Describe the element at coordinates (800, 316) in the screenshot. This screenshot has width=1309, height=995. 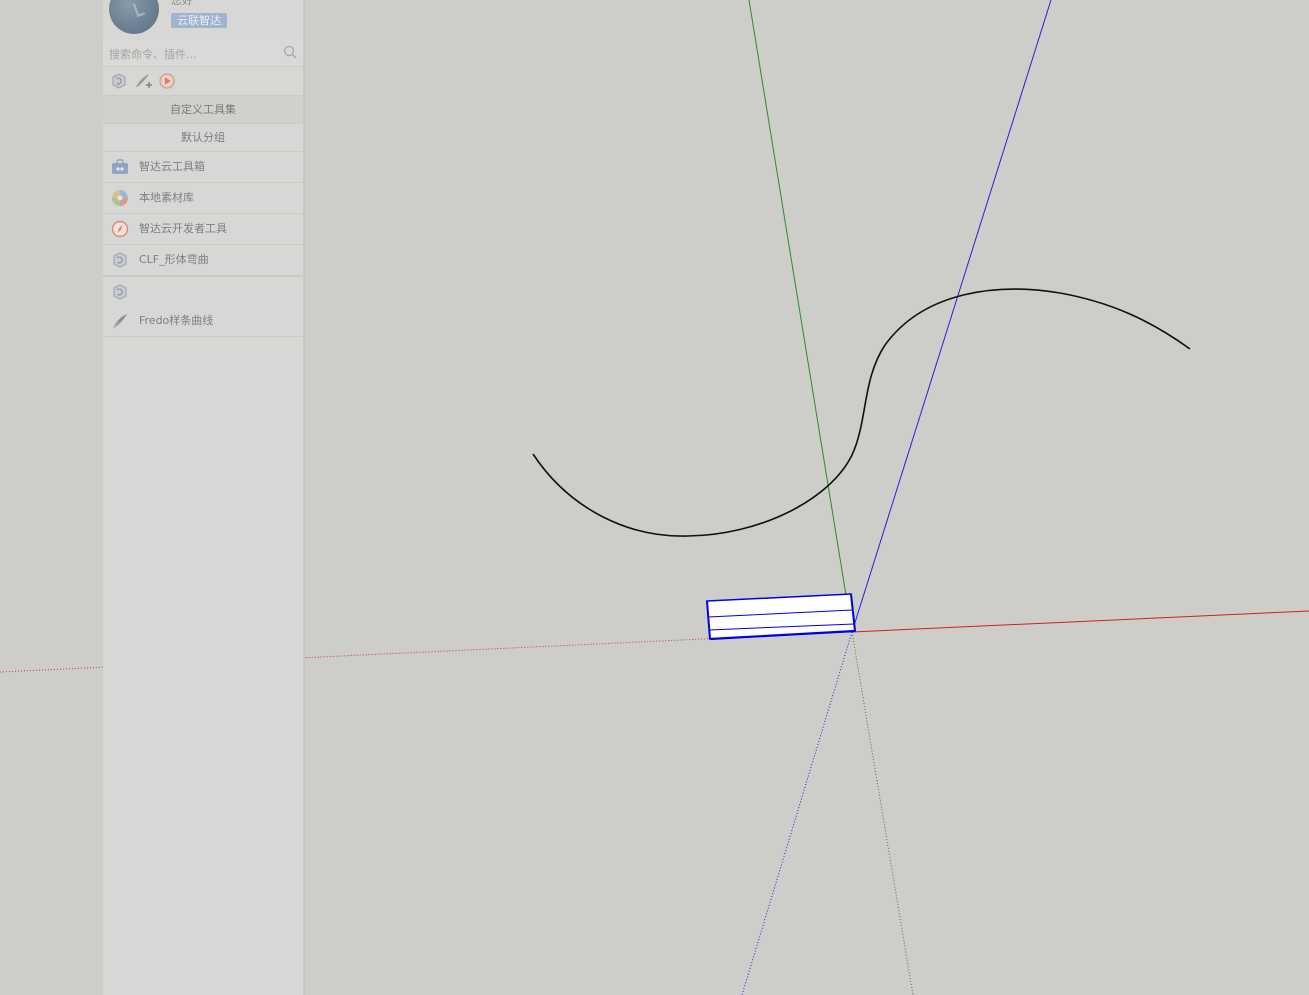
I see `green-axis-positive` at that location.